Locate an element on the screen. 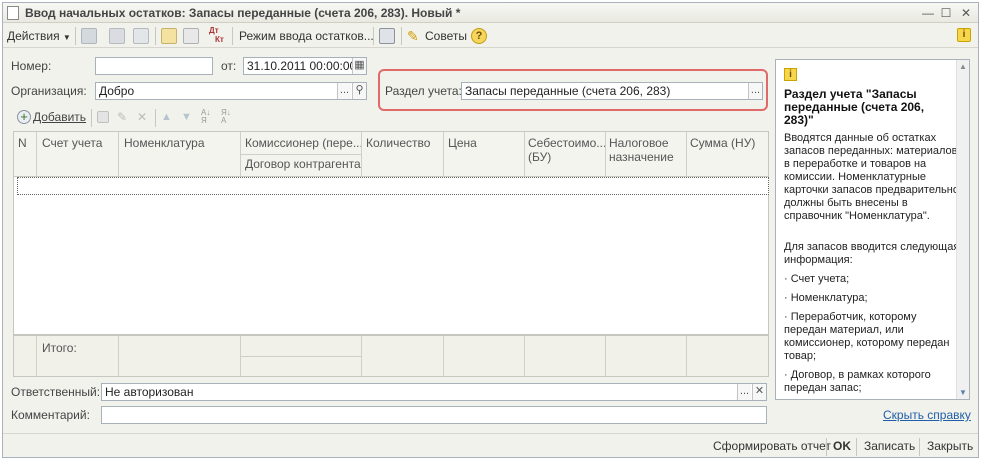 This screenshot has height=460, width=981. help-icon: ? is located at coordinates (479, 36).